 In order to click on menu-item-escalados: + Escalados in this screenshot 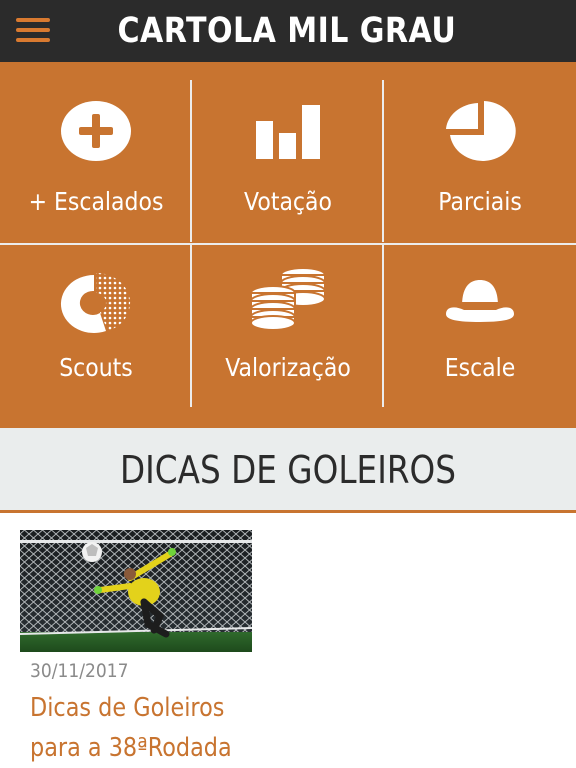, I will do `click(96, 153)`.